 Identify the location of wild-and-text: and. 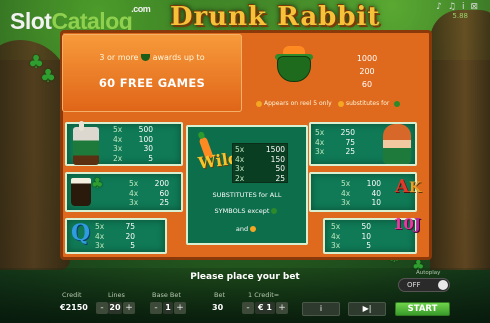
(247, 229).